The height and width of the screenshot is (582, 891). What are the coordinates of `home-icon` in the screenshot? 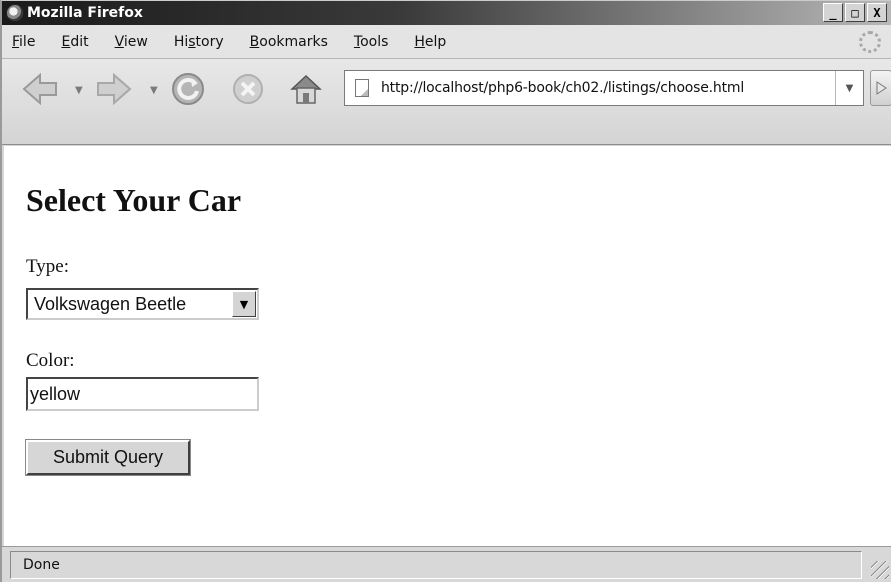 It's located at (306, 89).